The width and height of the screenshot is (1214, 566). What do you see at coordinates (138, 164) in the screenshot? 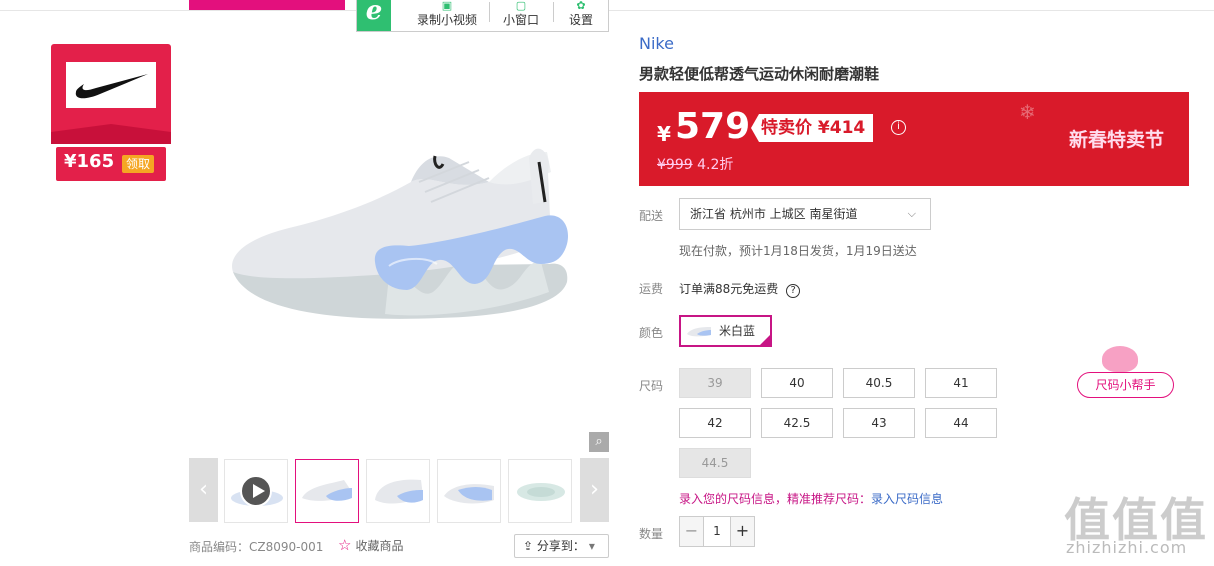
I see `claim-coupon-button: 领取` at bounding box center [138, 164].